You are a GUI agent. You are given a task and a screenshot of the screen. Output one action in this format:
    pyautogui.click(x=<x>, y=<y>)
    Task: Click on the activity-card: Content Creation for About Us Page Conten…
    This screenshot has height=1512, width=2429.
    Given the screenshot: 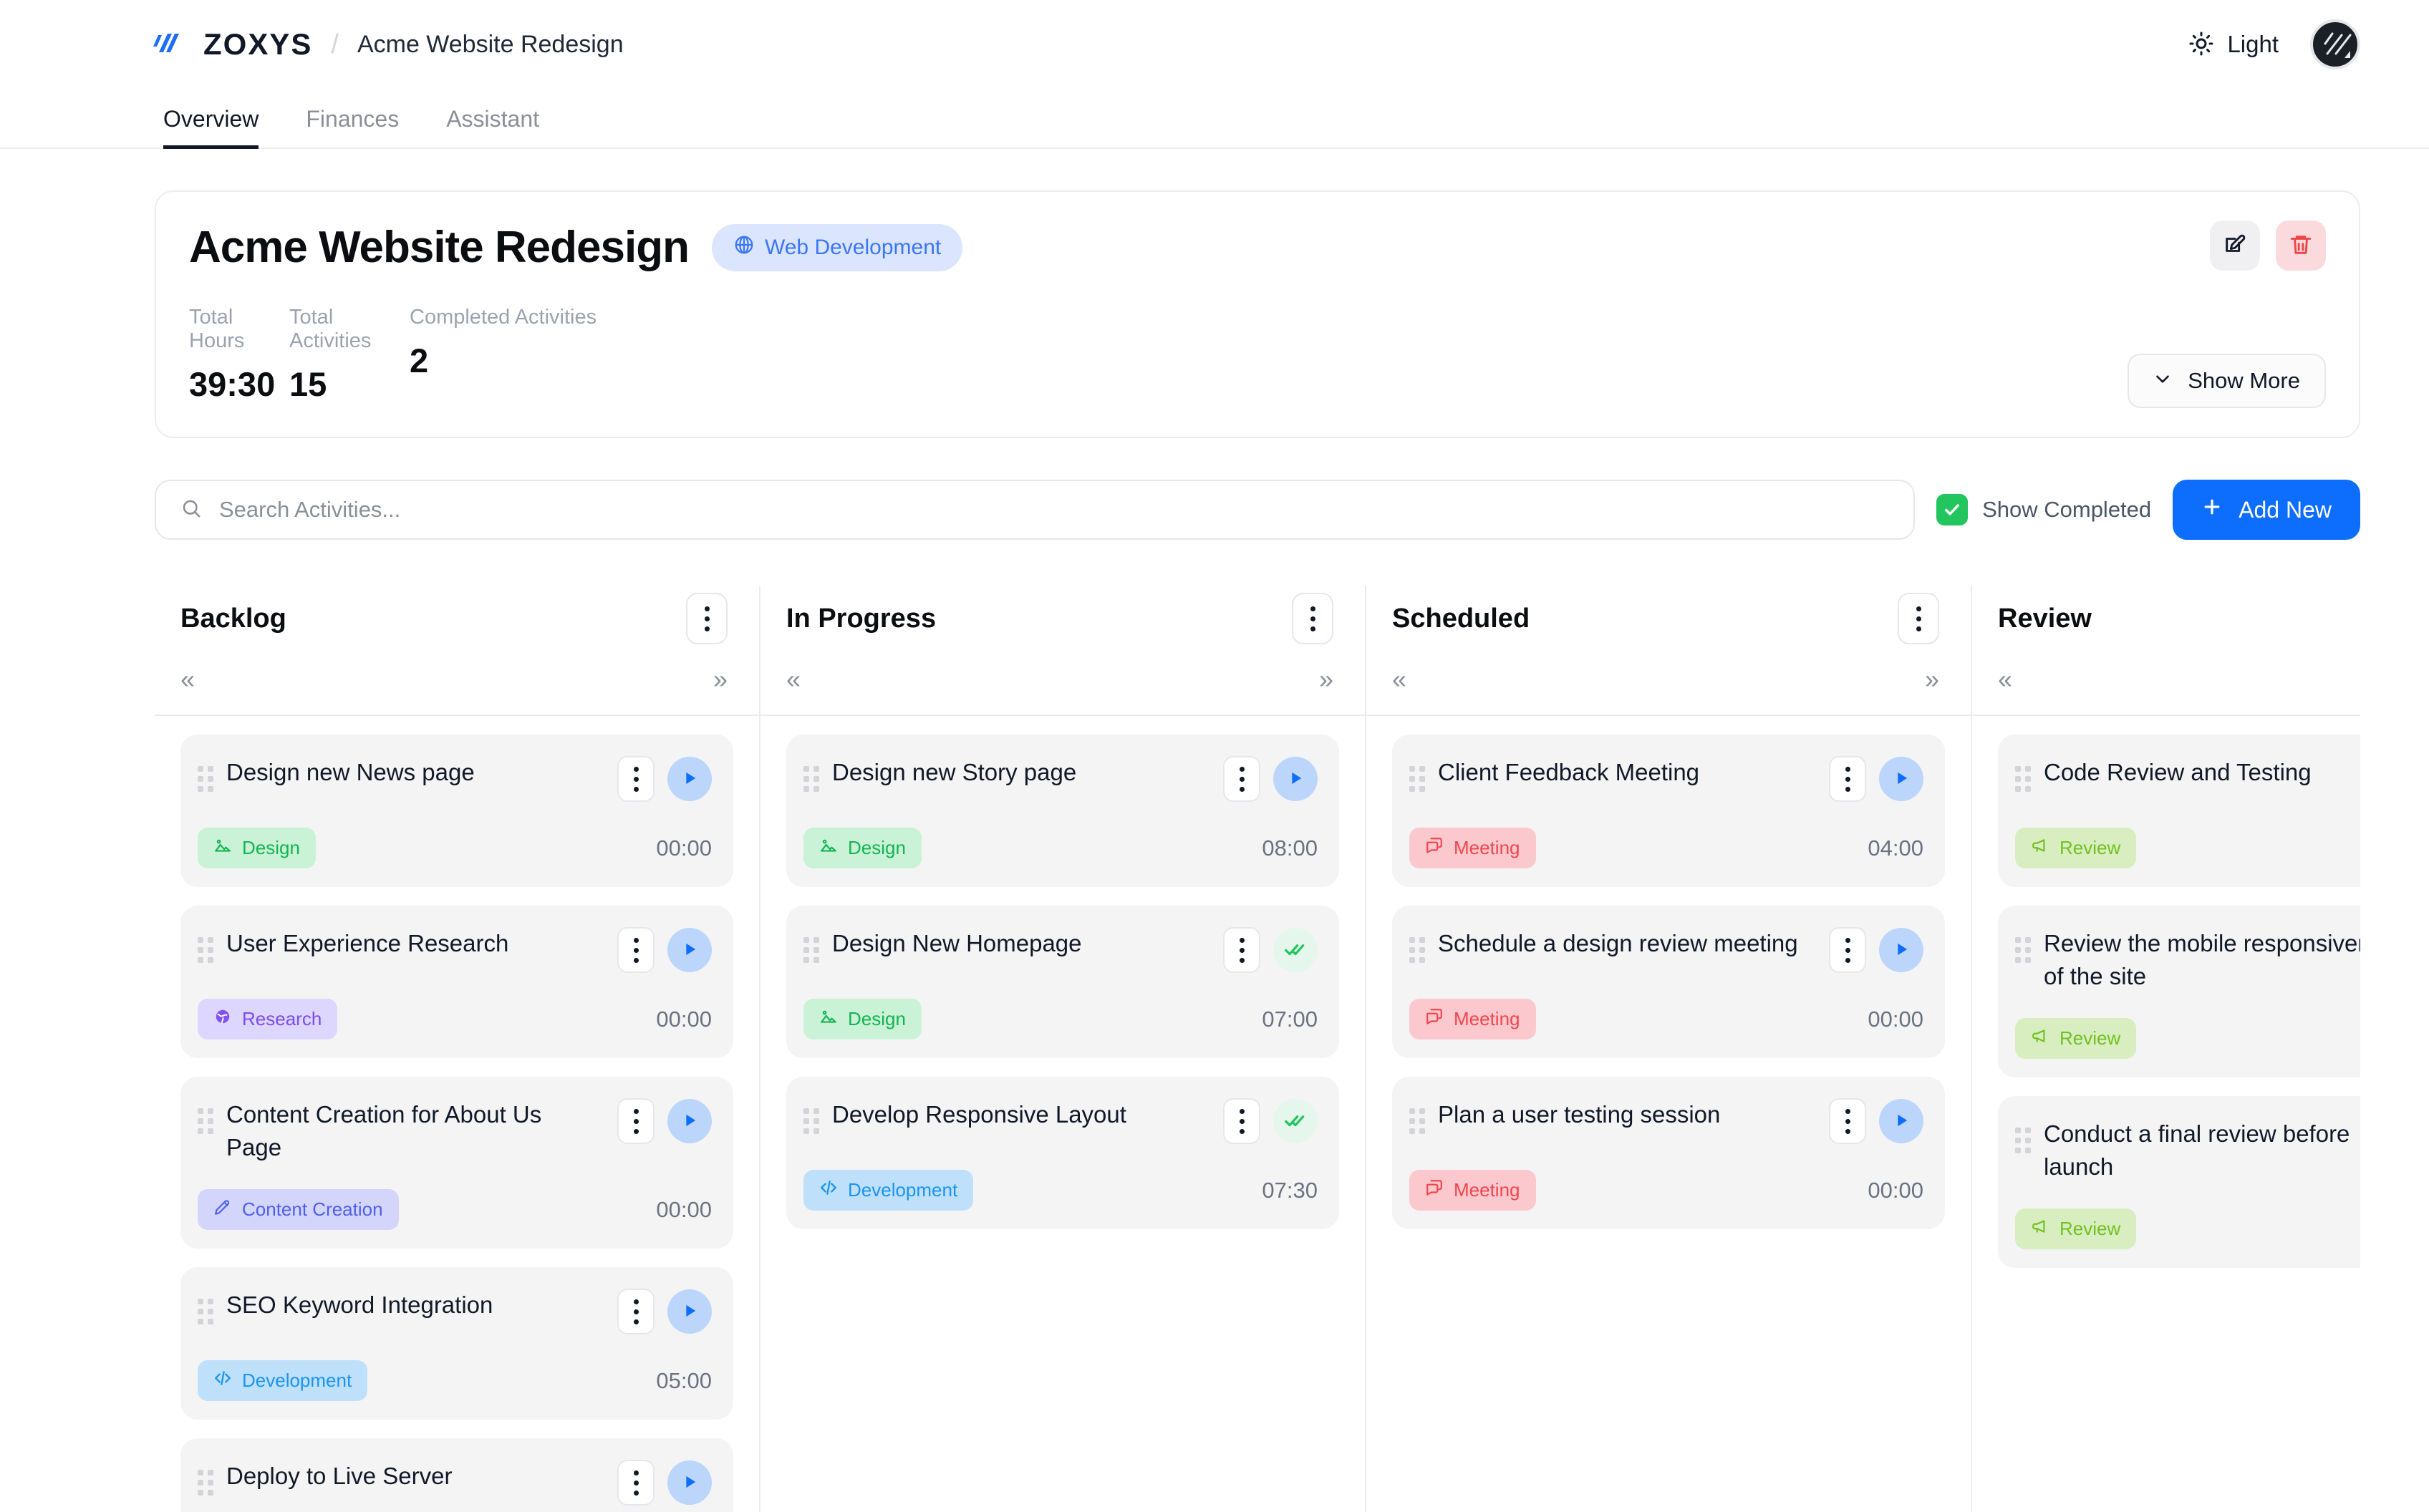 What is the action you would take?
    pyautogui.click(x=456, y=1163)
    